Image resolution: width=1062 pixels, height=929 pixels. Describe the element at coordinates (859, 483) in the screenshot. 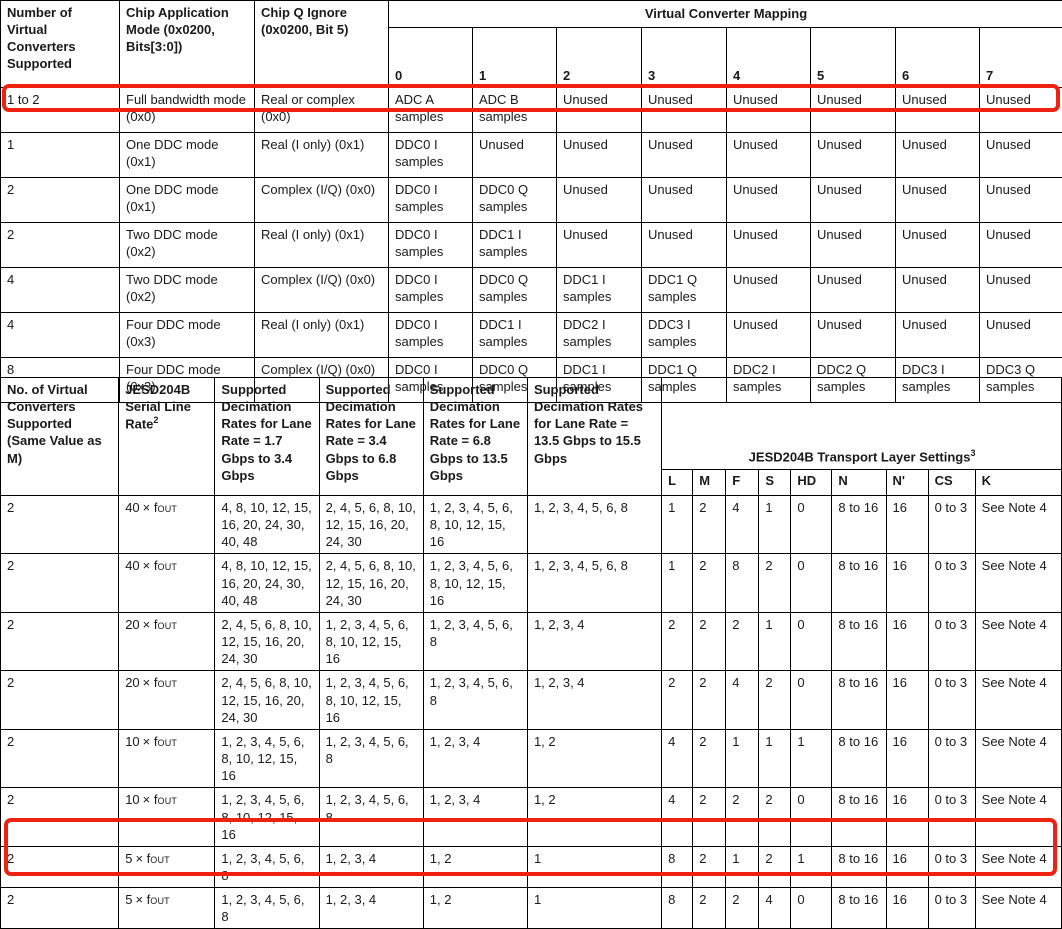

I see `header-setting-n: N` at that location.